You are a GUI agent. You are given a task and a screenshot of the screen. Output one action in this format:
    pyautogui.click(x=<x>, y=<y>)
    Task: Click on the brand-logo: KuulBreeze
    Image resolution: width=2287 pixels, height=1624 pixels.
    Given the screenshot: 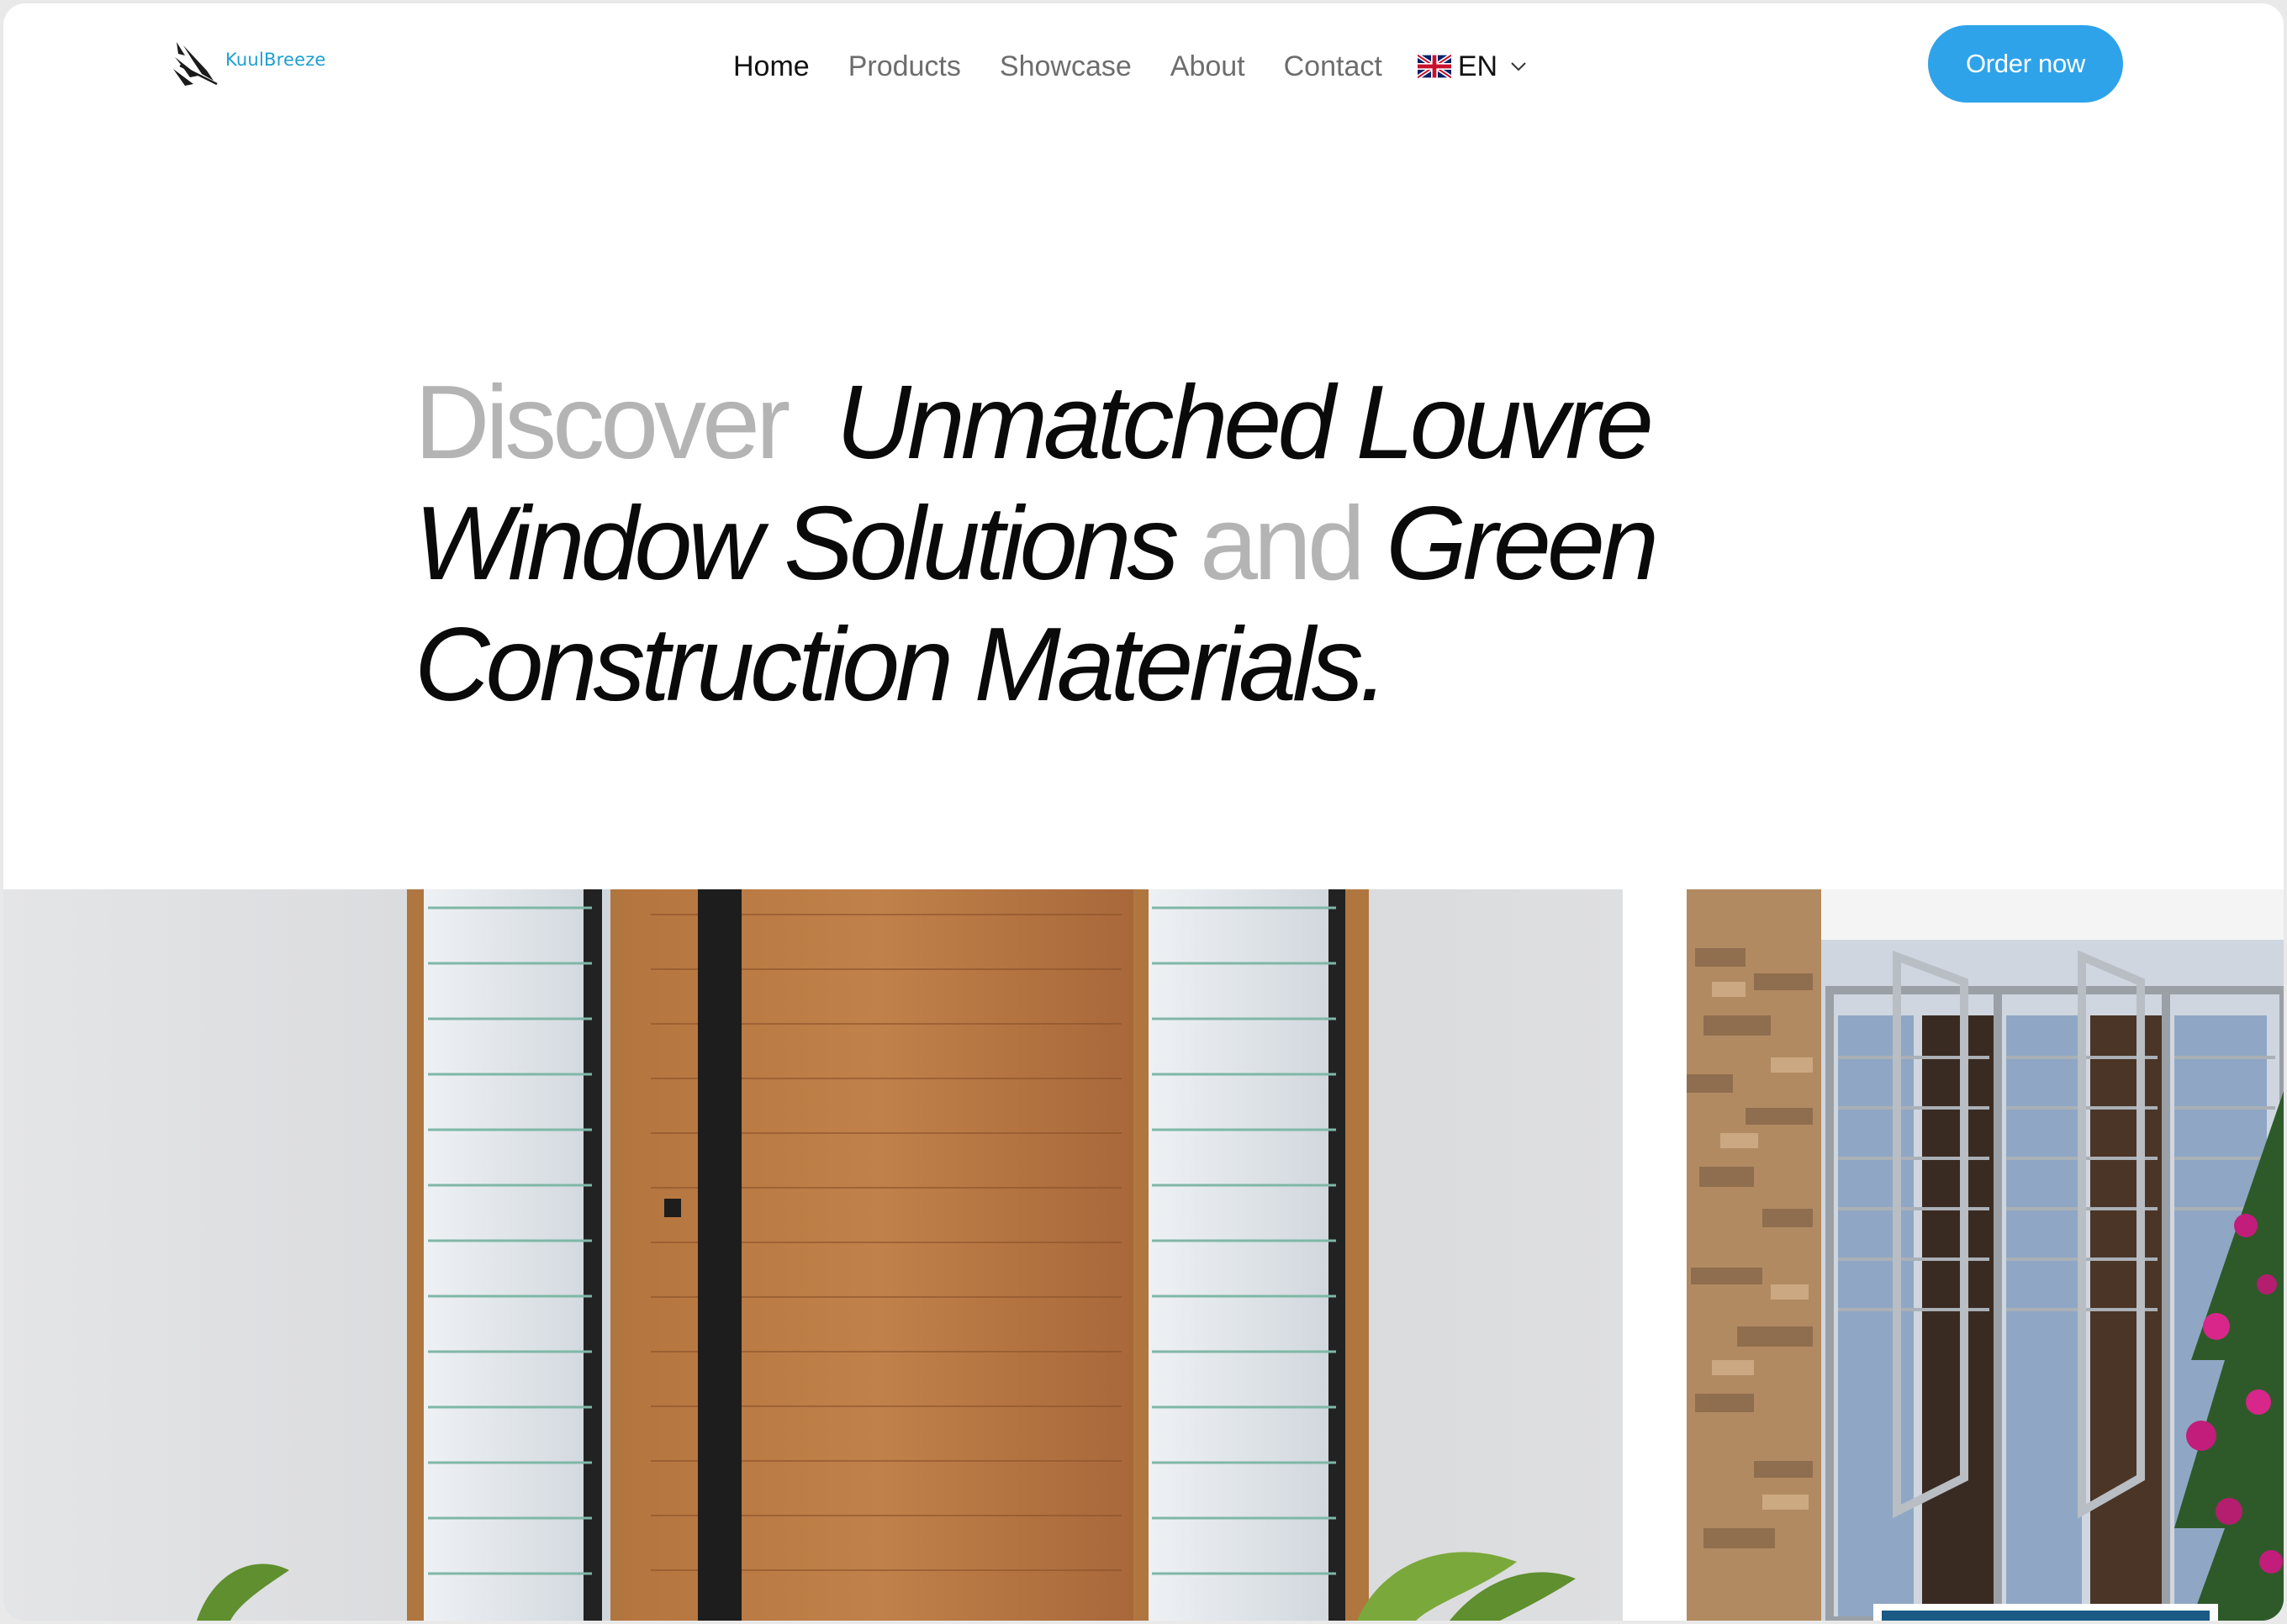 What is the action you would take?
    pyautogui.click(x=249, y=64)
    